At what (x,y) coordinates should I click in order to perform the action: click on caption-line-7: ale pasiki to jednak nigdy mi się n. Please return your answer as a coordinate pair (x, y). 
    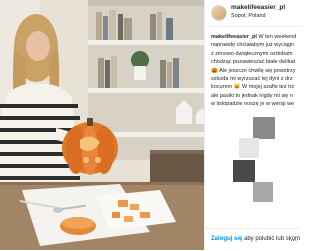
    Looking at the image, I should click on (252, 95).